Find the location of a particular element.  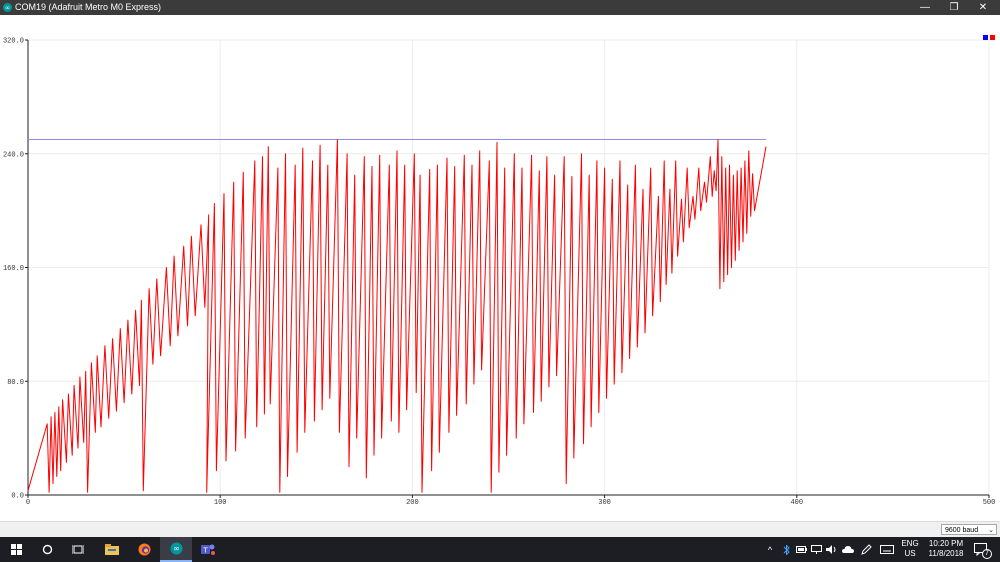

windows-start-button is located at coordinates (16, 549).